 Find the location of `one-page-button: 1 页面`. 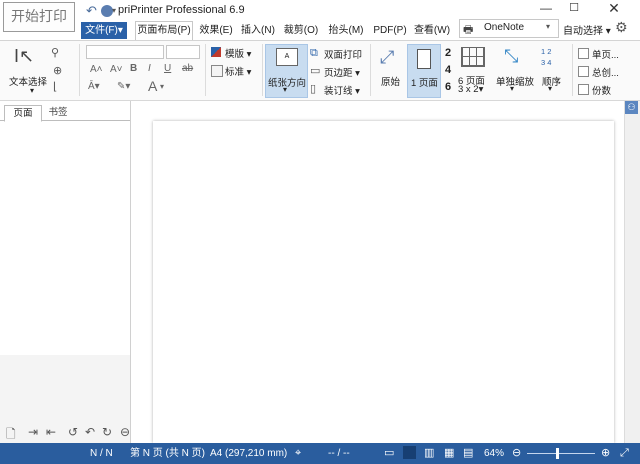

one-page-button: 1 页面 is located at coordinates (424, 71).